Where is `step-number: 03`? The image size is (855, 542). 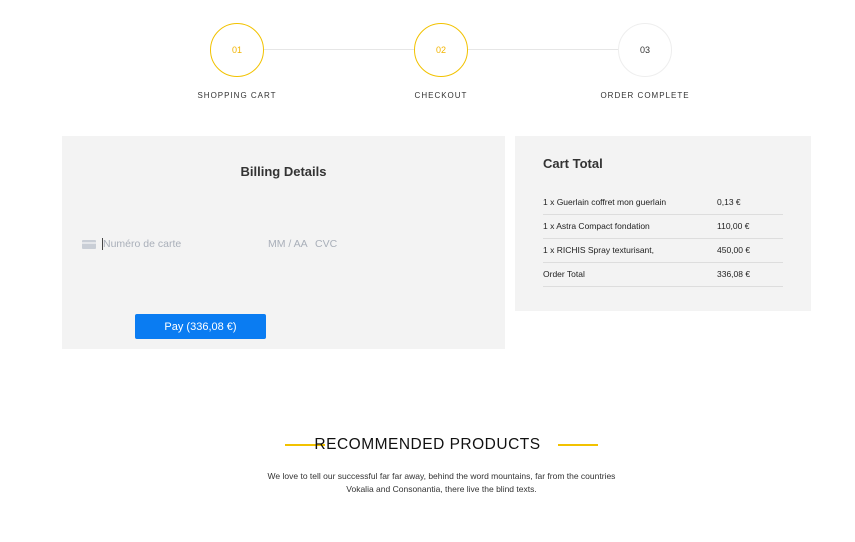 step-number: 03 is located at coordinates (645, 50).